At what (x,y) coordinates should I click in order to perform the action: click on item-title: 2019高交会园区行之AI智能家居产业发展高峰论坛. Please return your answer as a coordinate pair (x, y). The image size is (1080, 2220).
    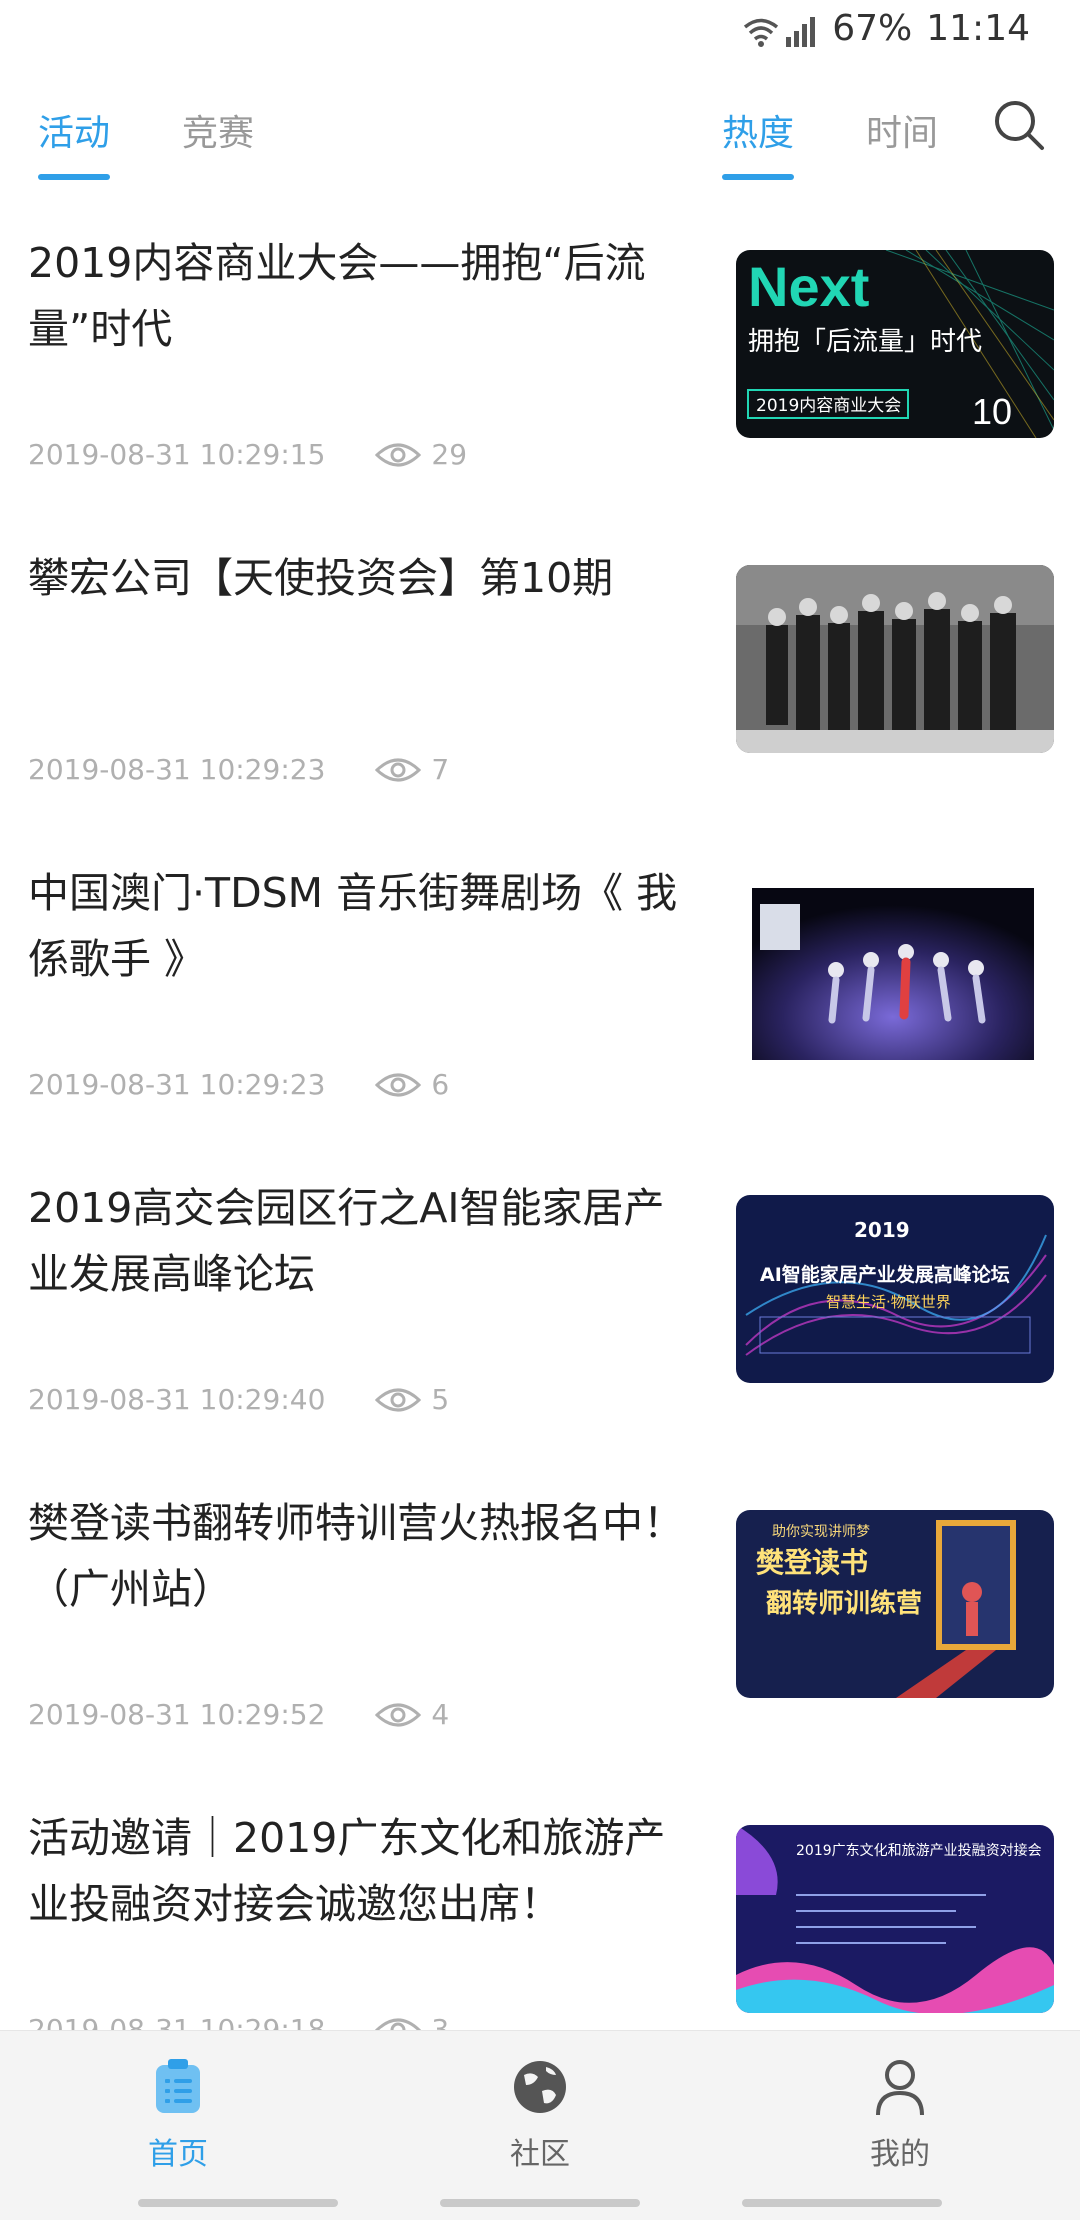
    Looking at the image, I should click on (346, 1241).